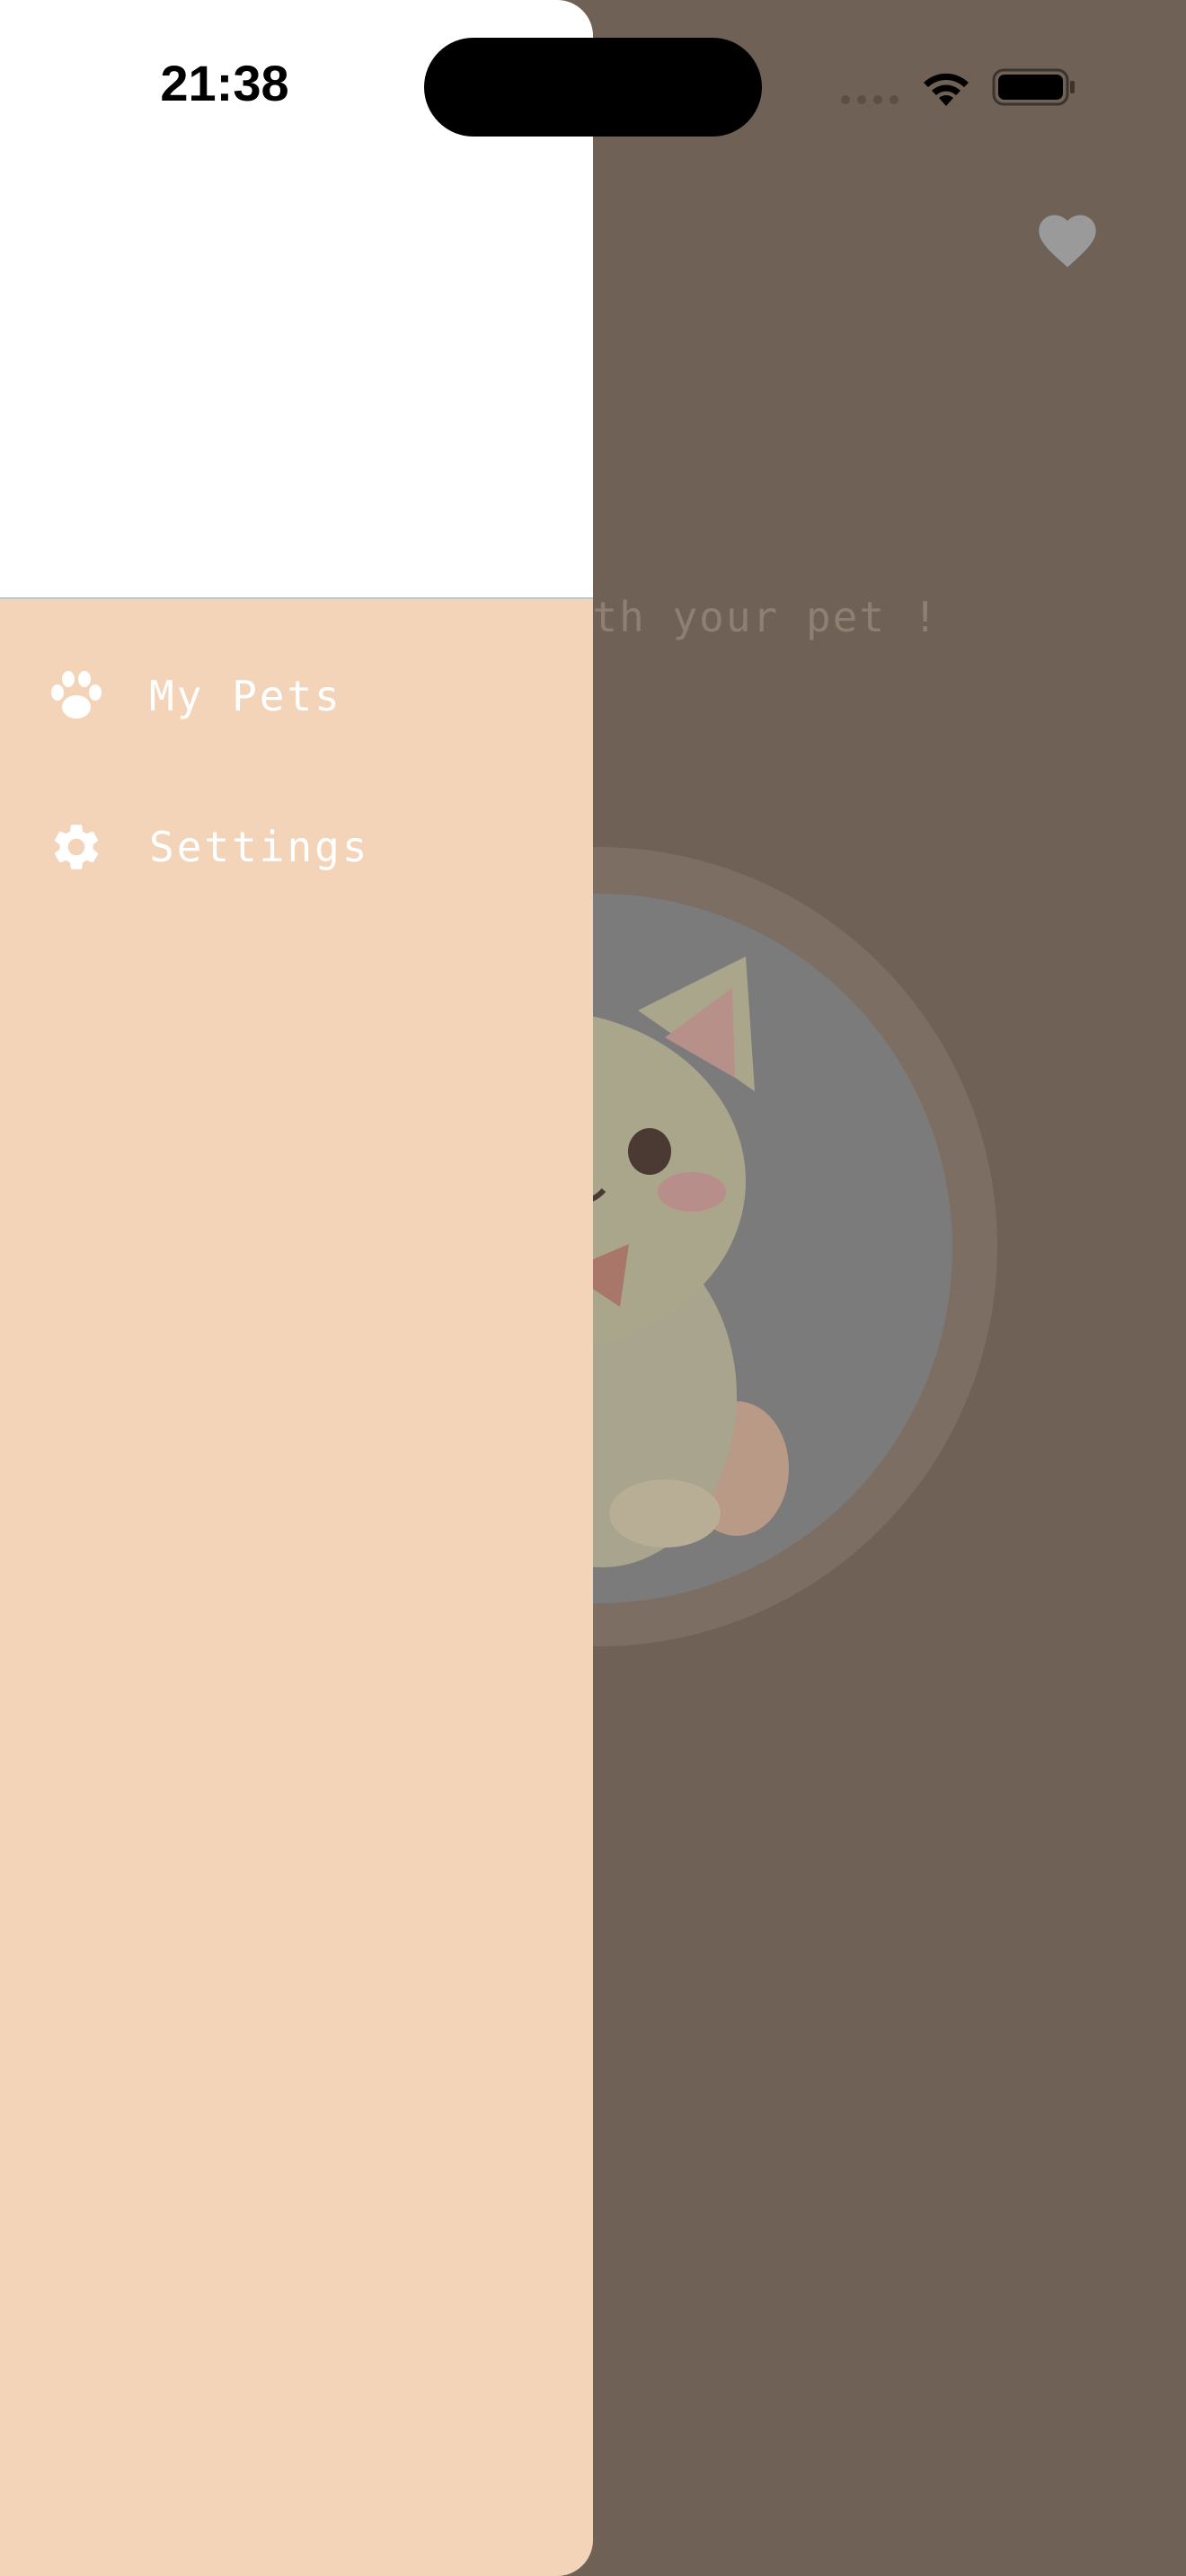  I want to click on dynamic-island, so click(593, 87).